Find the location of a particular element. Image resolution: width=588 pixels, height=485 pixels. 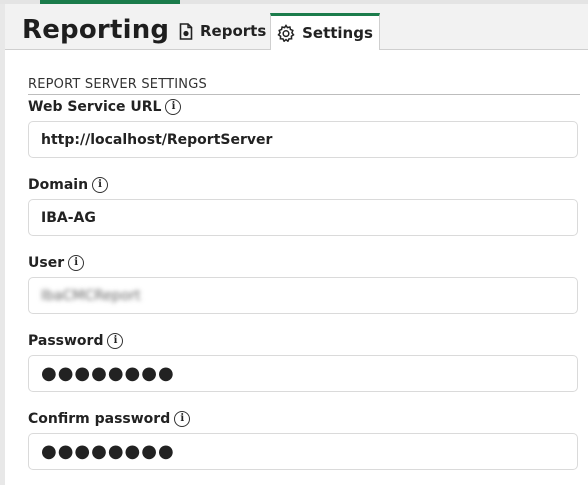

section-divider is located at coordinates (304, 94).